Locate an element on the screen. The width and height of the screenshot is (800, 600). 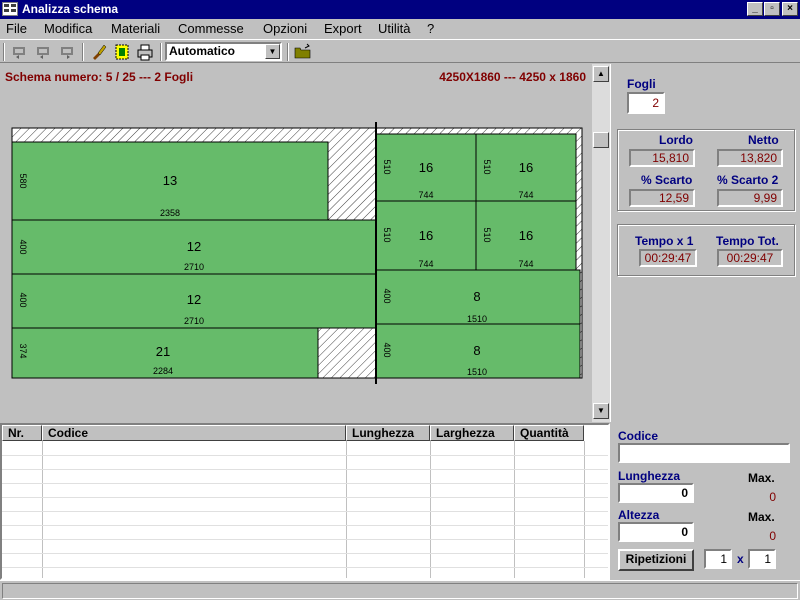
mode-select: Automatico ▼ is located at coordinates (223, 51).